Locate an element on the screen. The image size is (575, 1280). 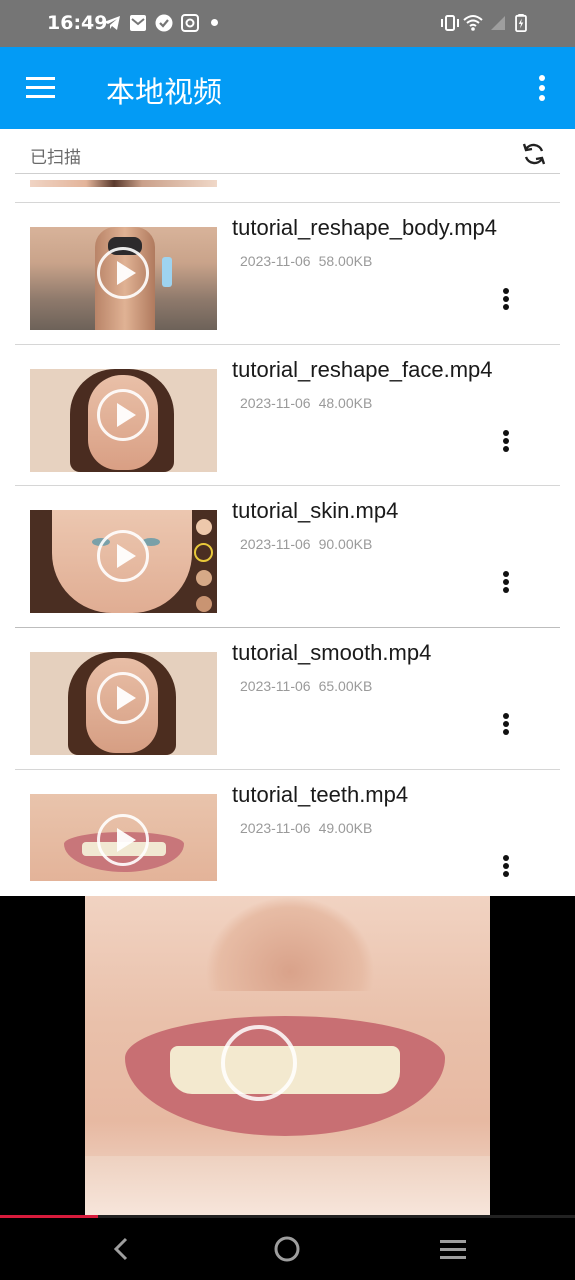
video-size: 90.00KB is located at coordinates (345, 544).